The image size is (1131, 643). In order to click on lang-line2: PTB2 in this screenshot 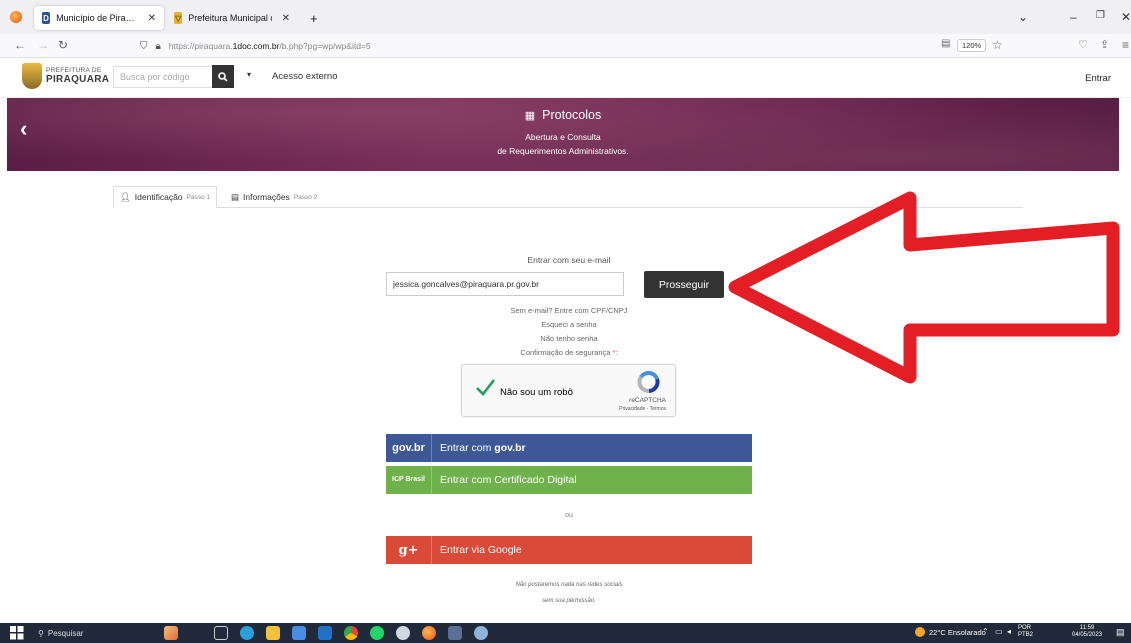, I will do `click(1026, 635)`.